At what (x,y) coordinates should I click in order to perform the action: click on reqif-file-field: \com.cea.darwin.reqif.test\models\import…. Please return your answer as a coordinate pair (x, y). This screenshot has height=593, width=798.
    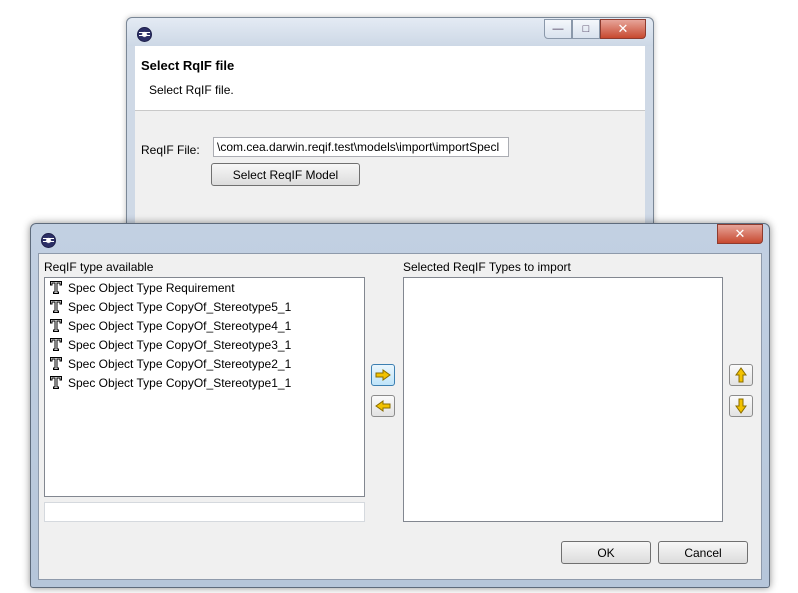
    Looking at the image, I should click on (361, 147).